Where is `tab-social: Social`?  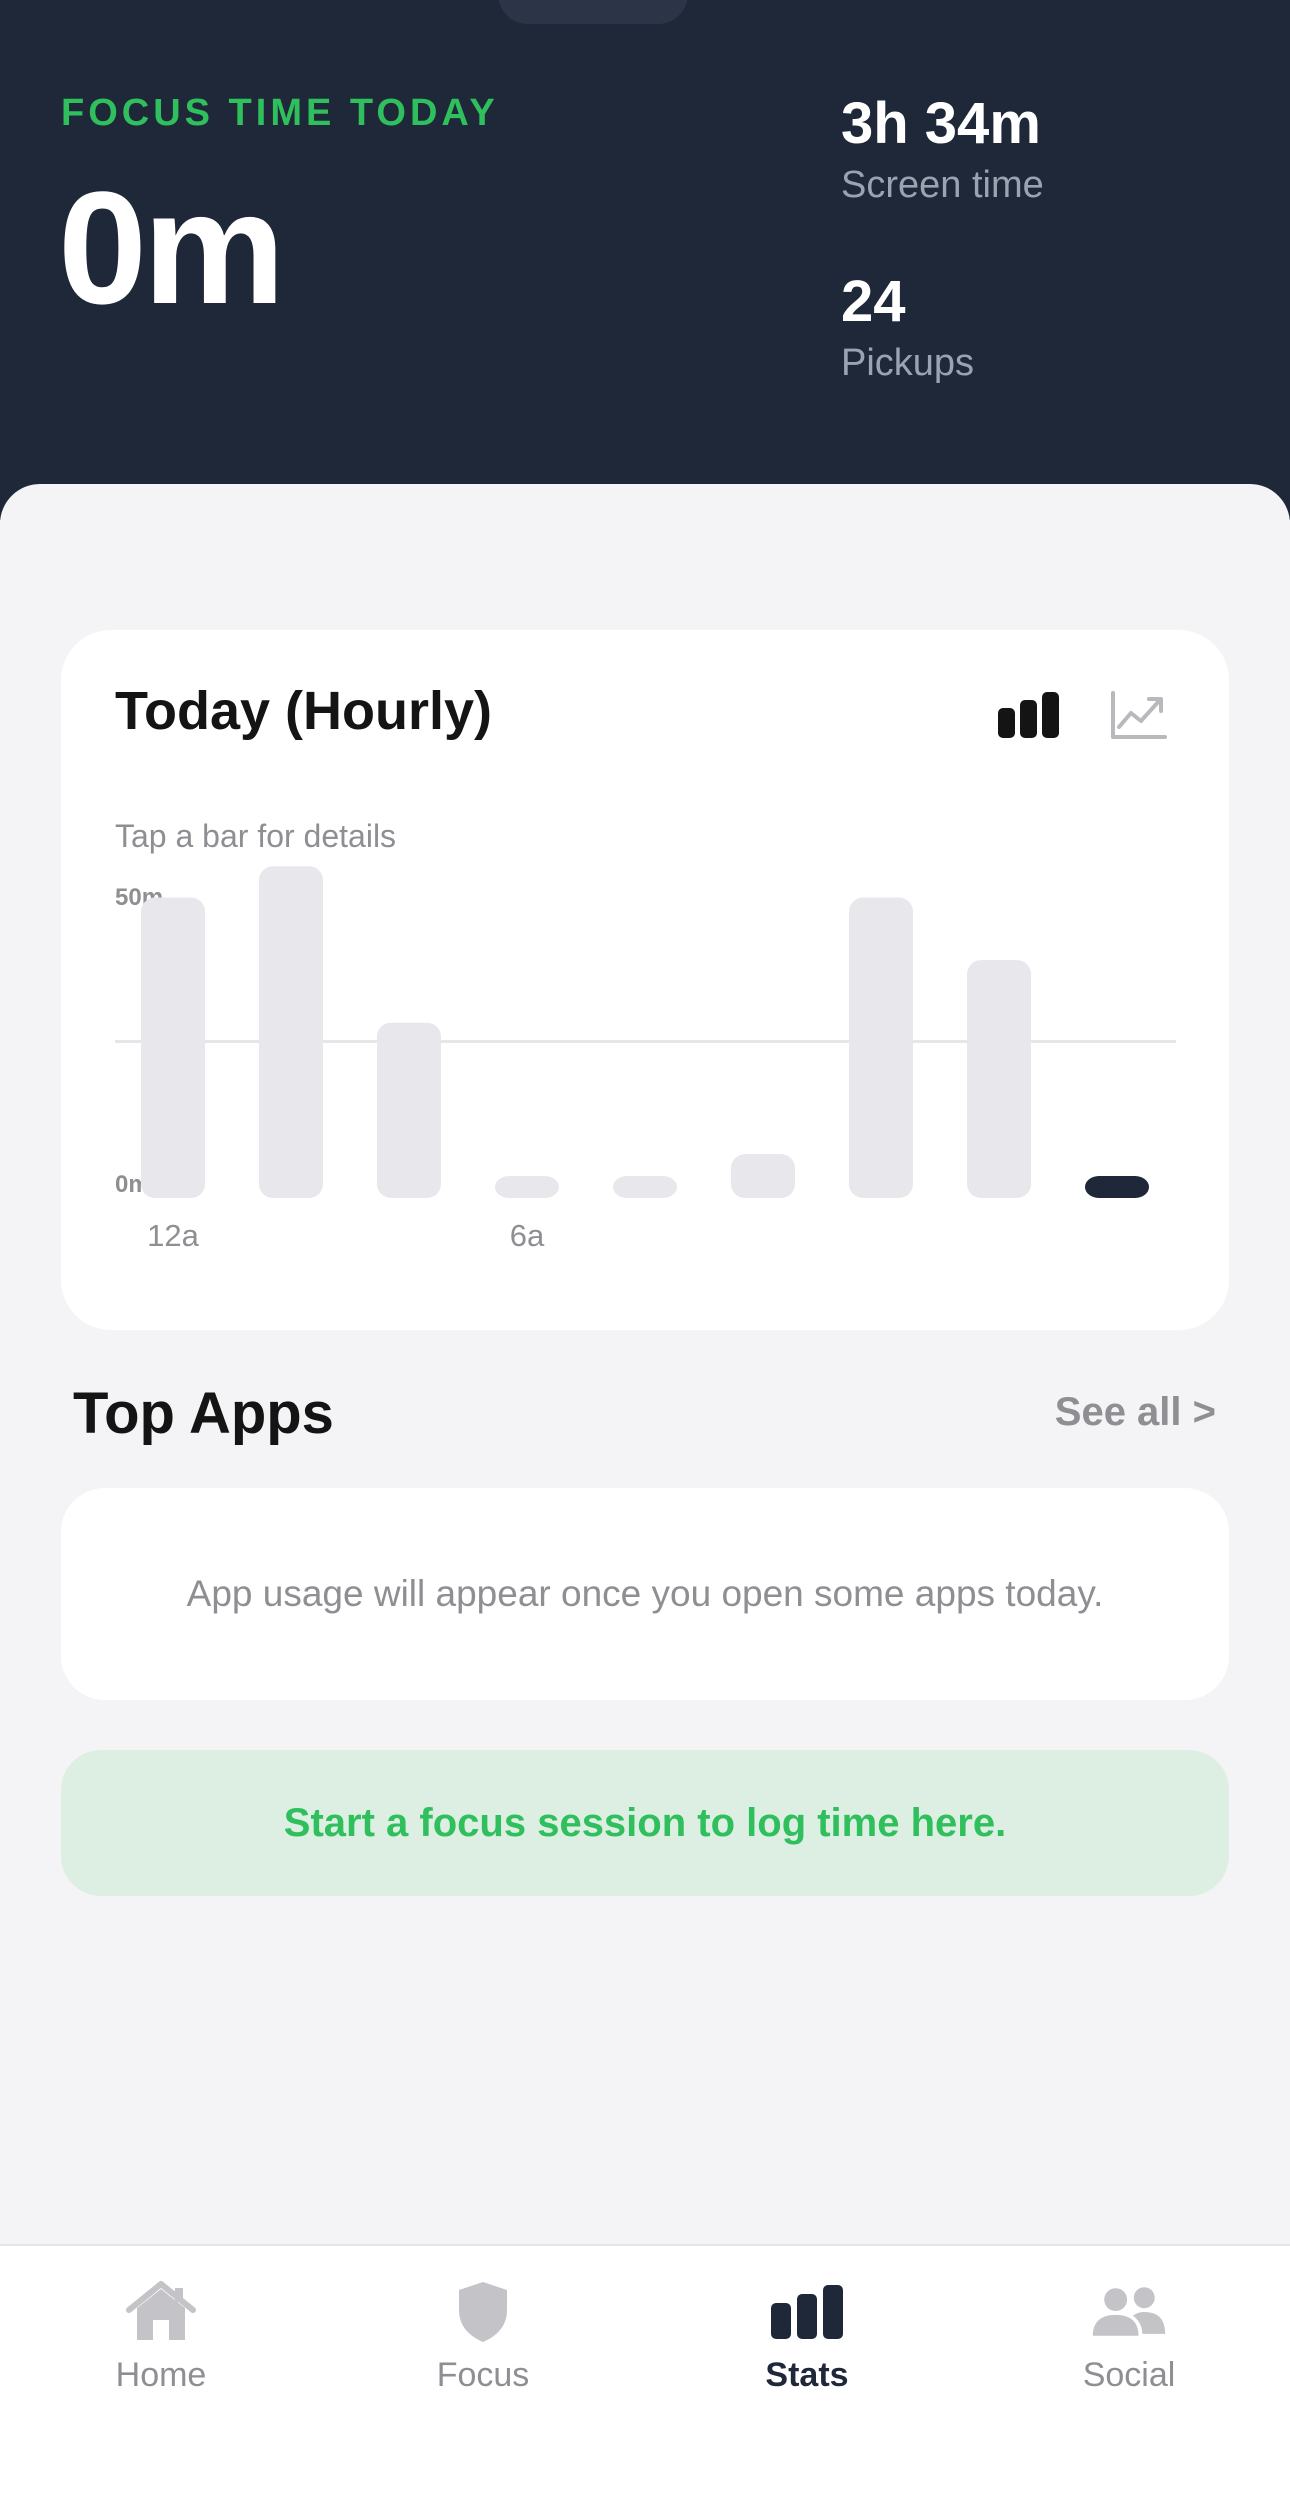
tab-social: Social is located at coordinates (1129, 2346).